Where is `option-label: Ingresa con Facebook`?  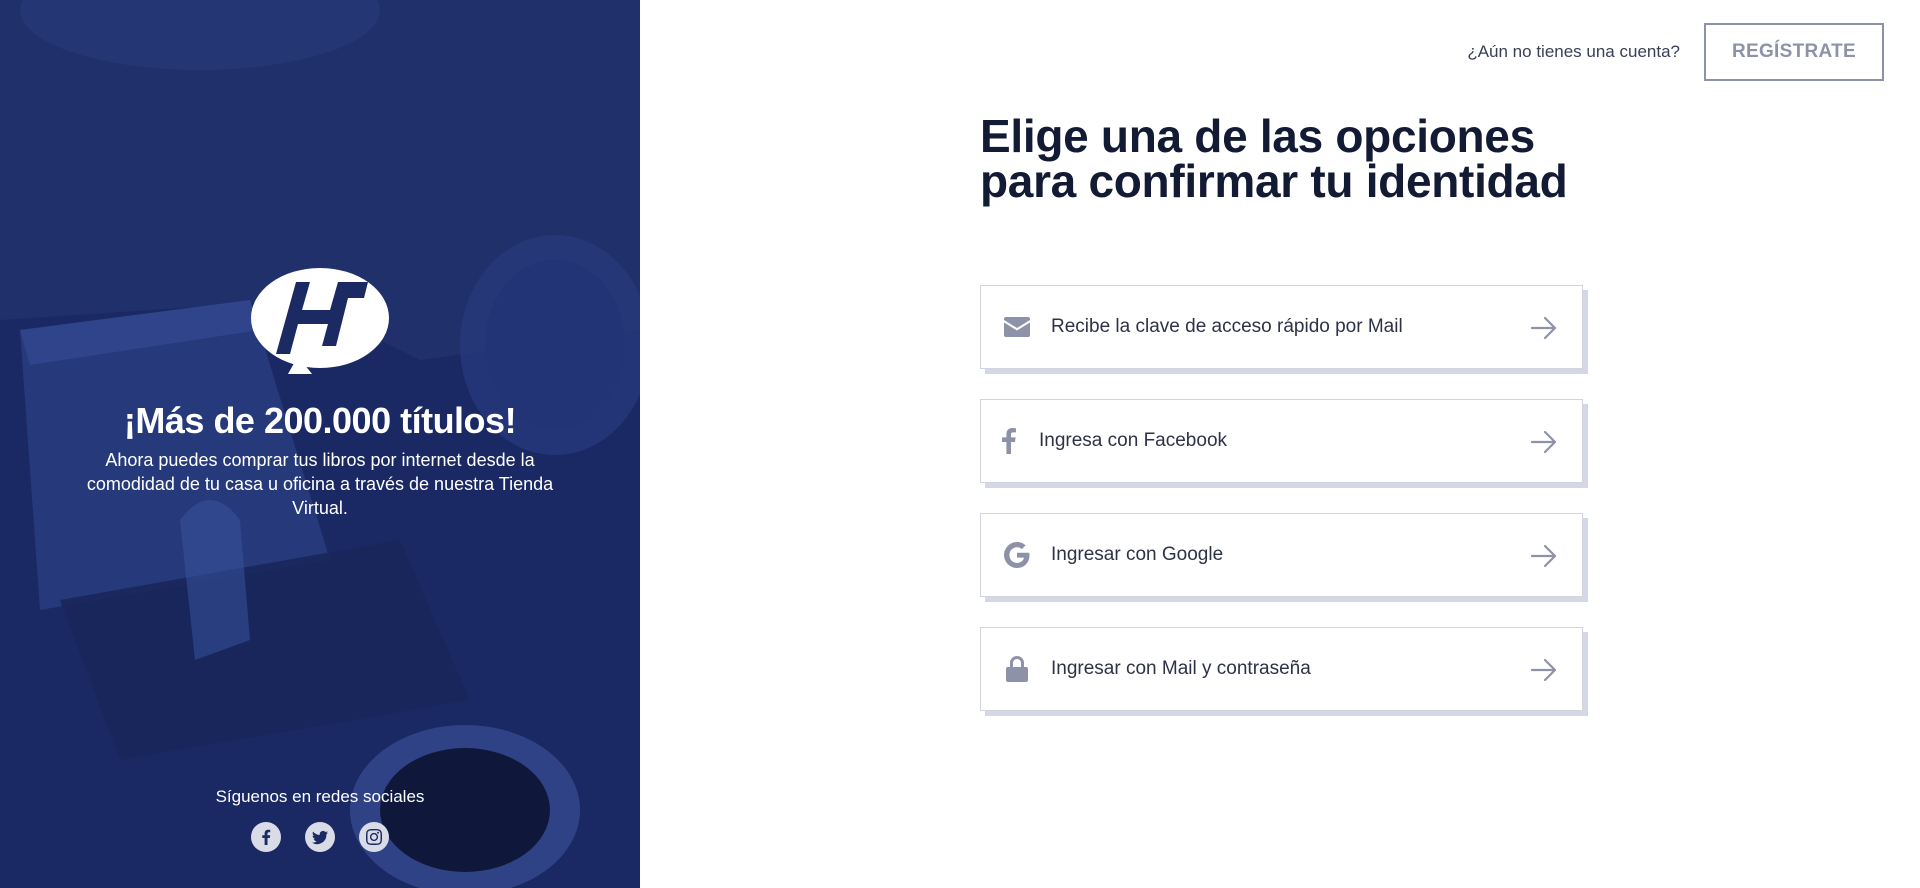
option-label: Ingresa con Facebook is located at coordinates (1133, 440).